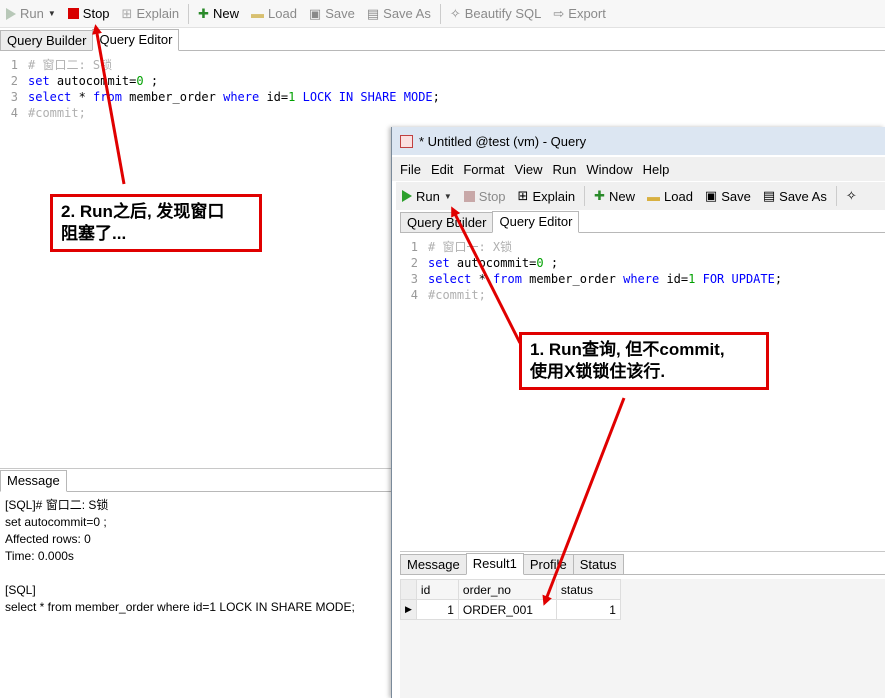 The width and height of the screenshot is (885, 698). Describe the element at coordinates (486, 275) in the screenshot. I see `arrow-to-front-run` at that location.